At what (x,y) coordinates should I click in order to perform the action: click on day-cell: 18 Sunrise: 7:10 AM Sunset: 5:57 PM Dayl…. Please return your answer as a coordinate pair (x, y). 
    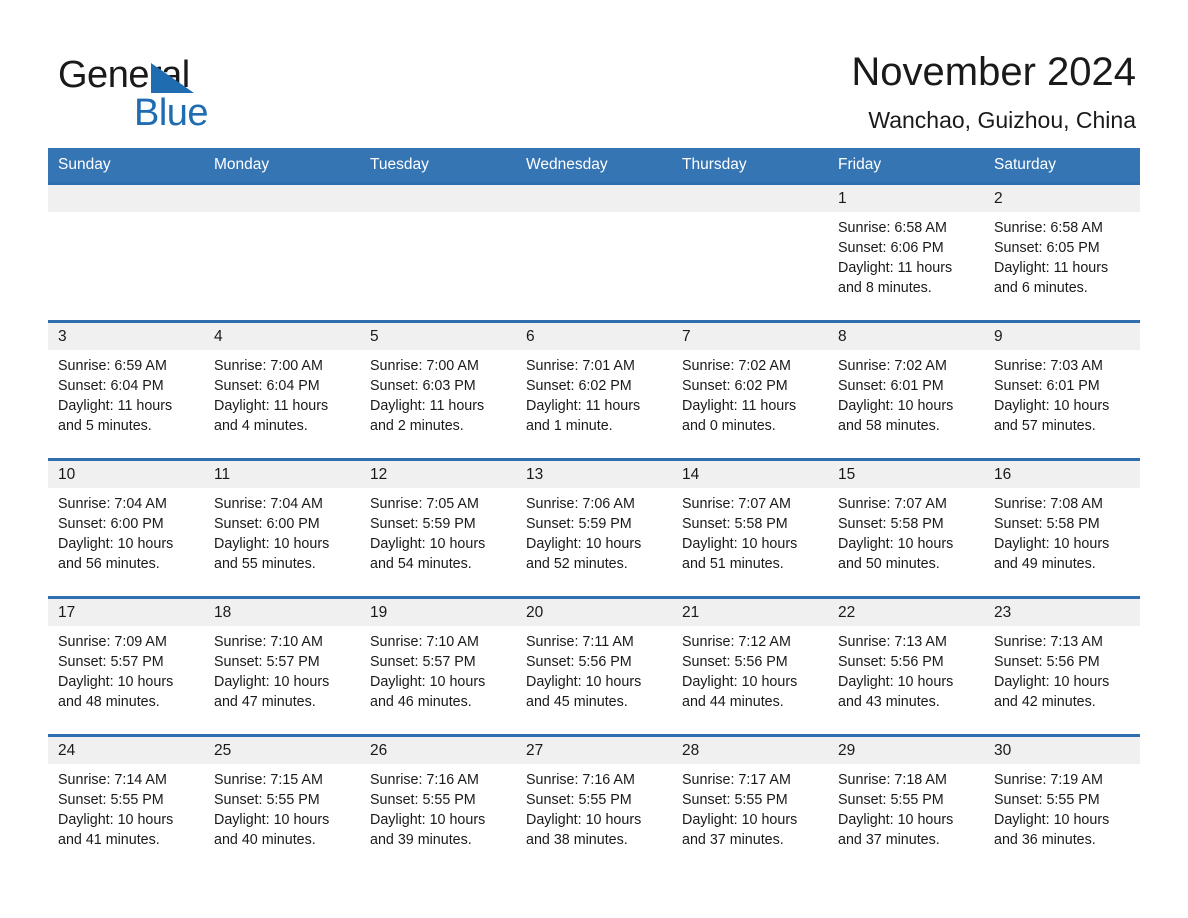
    Looking at the image, I should click on (282, 657).